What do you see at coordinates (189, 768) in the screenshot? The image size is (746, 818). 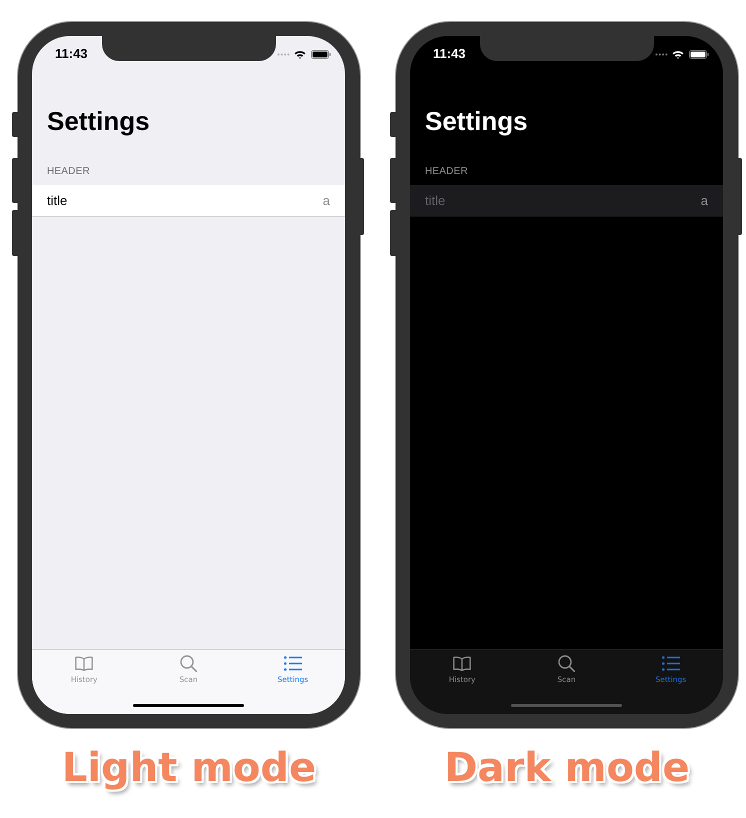 I see `caption-text: Light mode` at bounding box center [189, 768].